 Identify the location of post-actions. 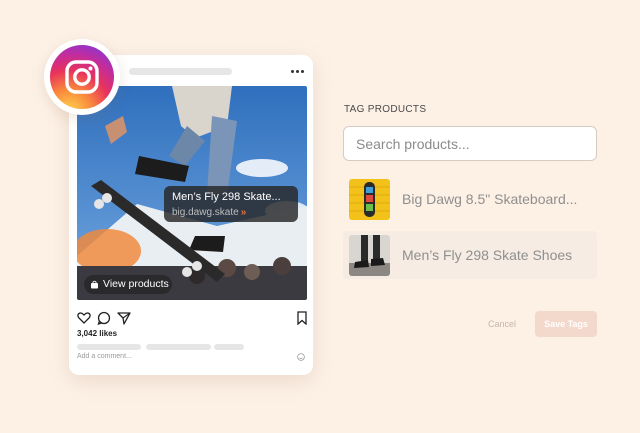
(192, 319).